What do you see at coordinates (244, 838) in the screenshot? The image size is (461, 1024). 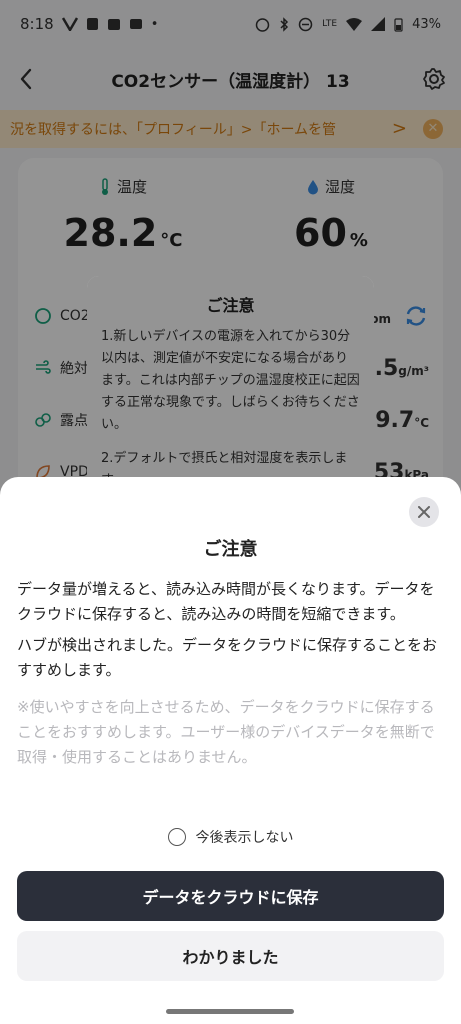 I see `dont-show-again-label: 今後表示しない` at bounding box center [244, 838].